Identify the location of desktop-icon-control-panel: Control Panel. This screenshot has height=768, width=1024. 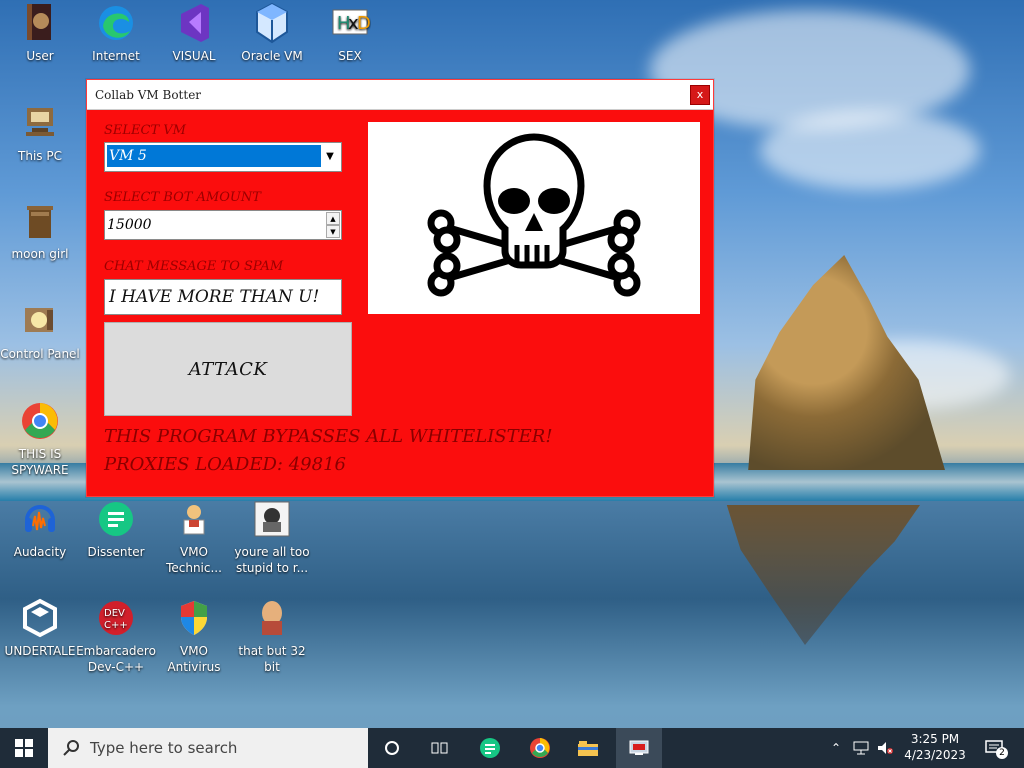
(40, 331).